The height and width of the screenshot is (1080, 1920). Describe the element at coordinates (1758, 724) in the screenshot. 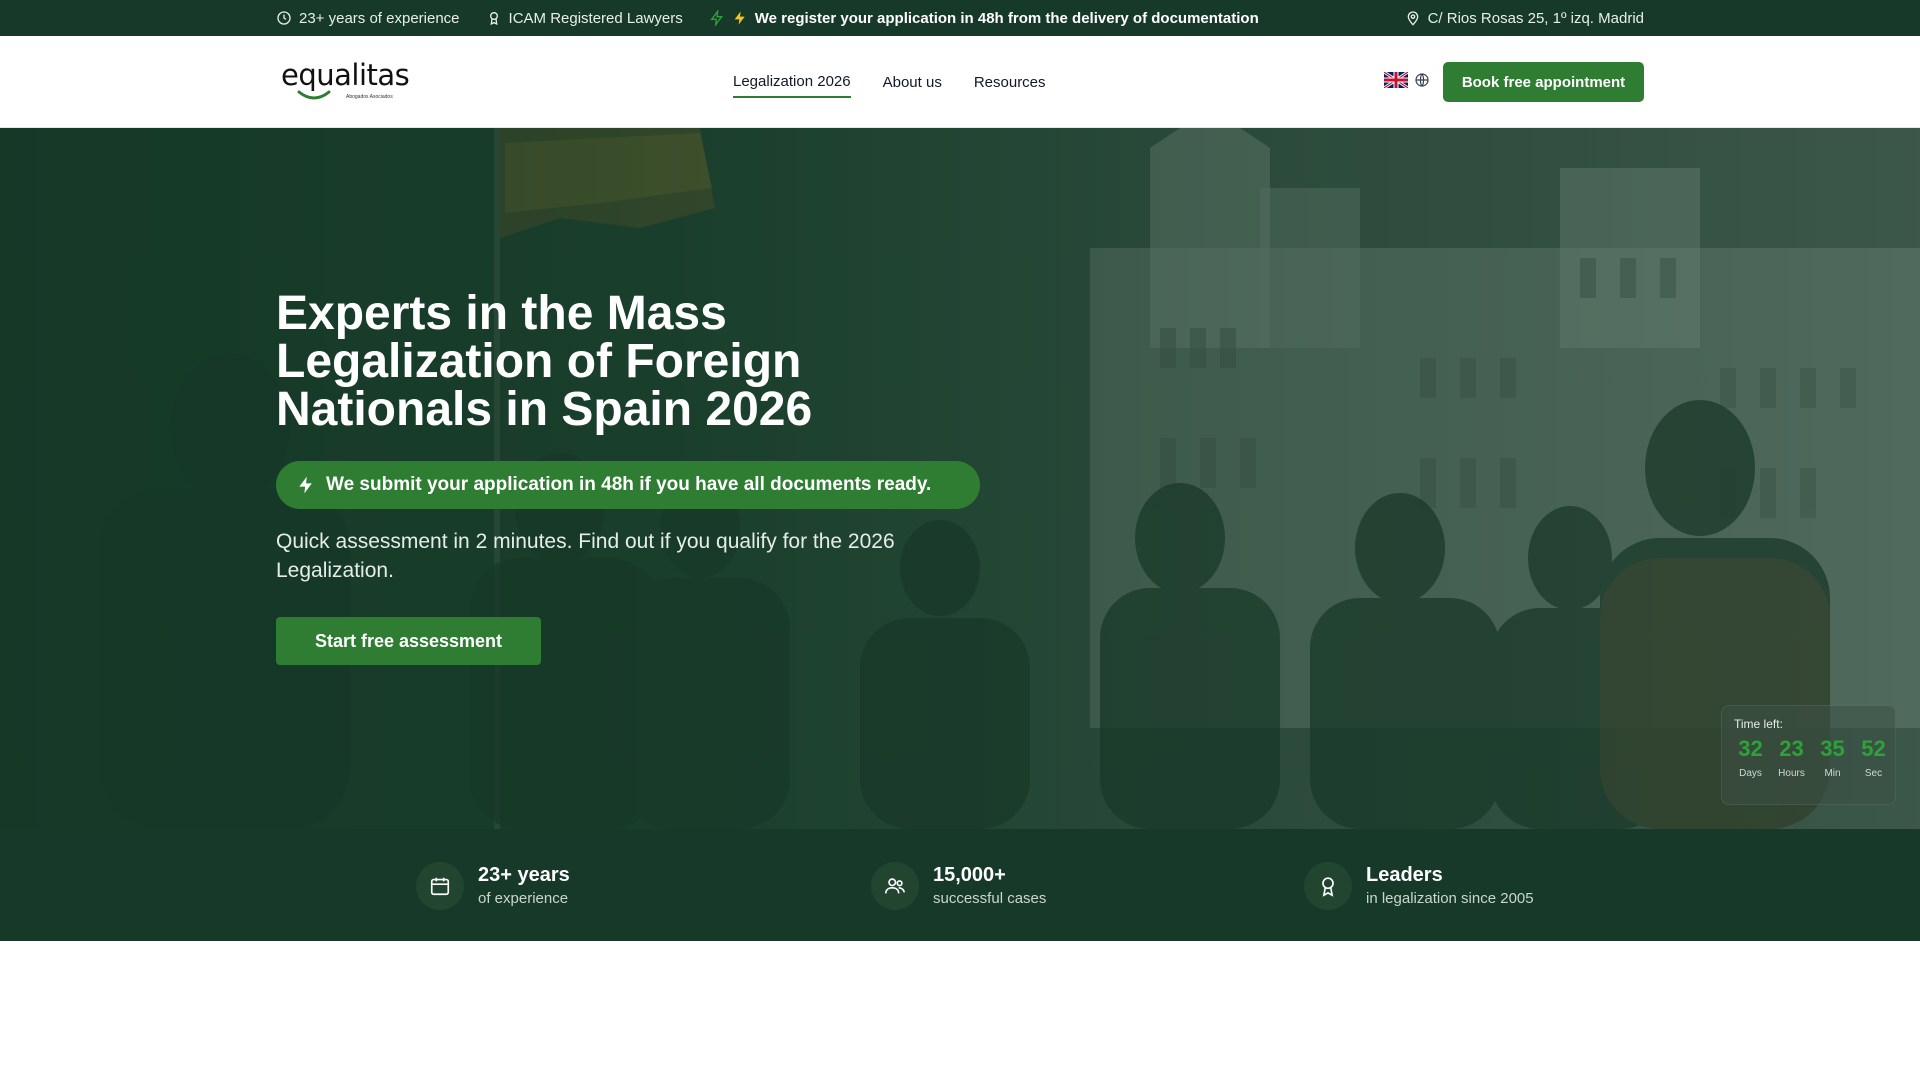

I see `countdown-label: Time left:` at that location.